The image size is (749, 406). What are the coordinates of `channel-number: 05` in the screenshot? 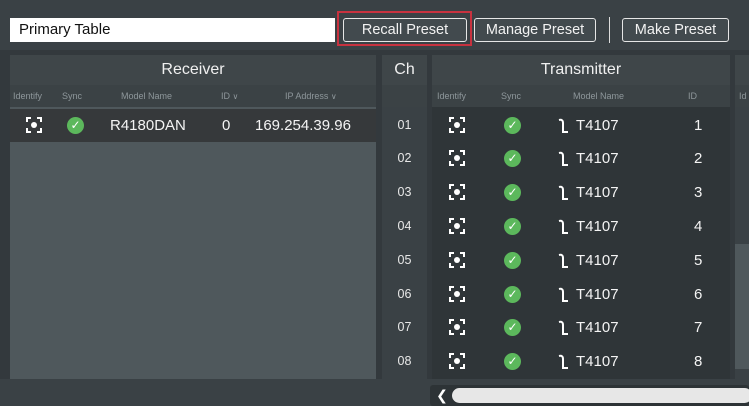 It's located at (404, 260).